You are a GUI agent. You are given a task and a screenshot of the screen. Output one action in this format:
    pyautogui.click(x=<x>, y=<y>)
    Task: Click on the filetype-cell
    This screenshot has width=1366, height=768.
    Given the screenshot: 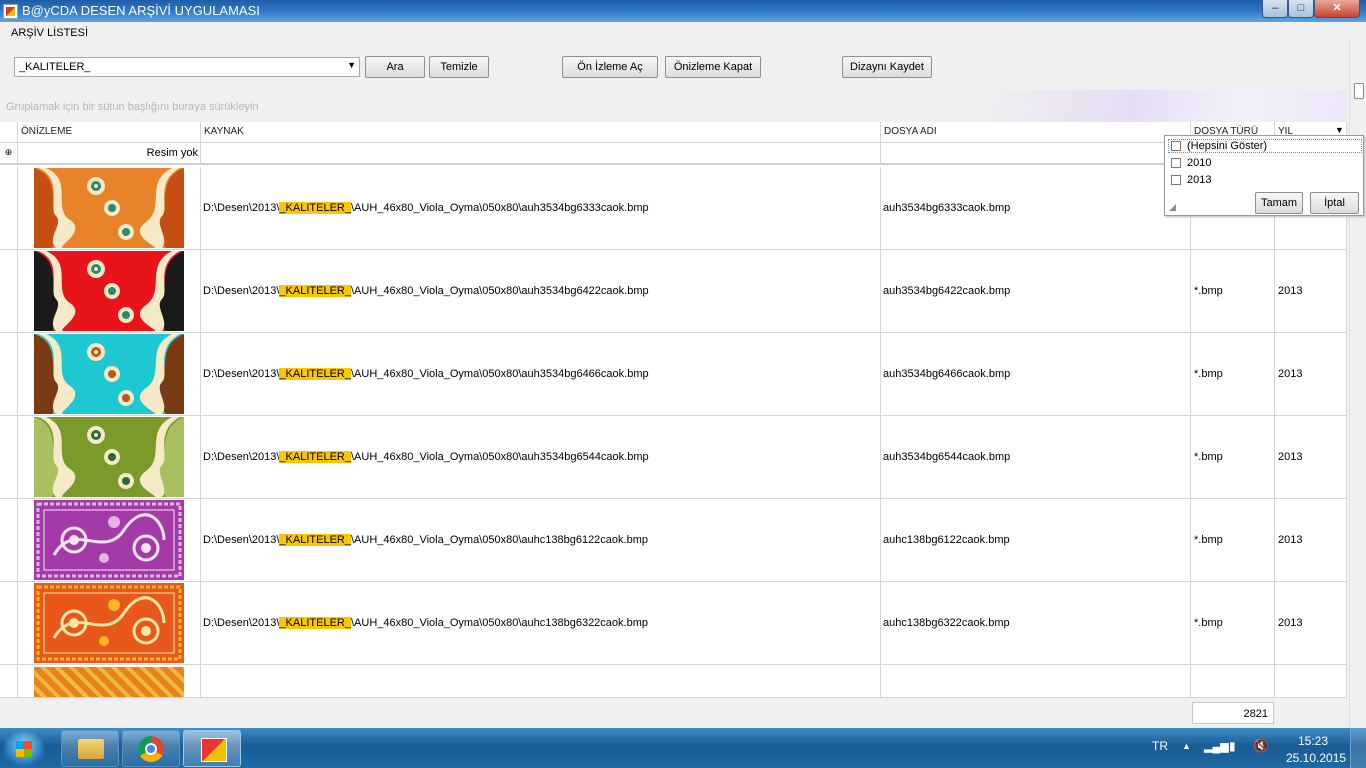 What is the action you would take?
    pyautogui.click(x=1233, y=681)
    